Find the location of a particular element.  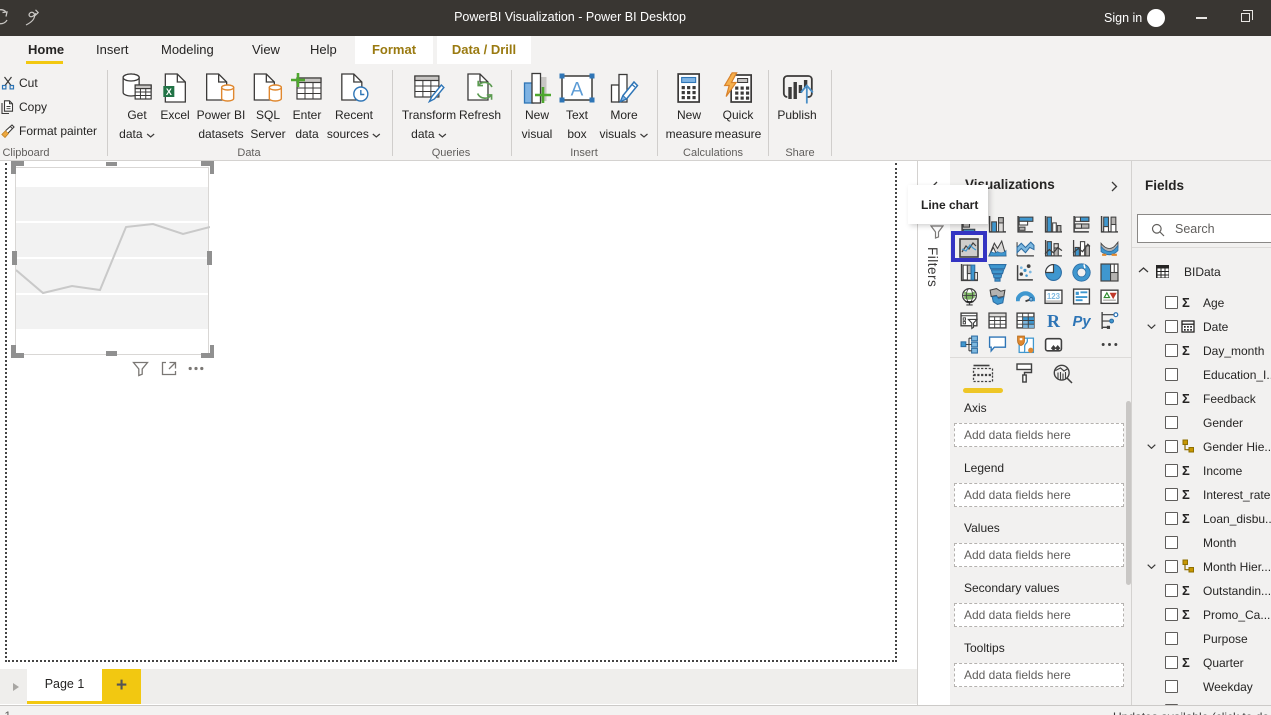

svg-text: X is located at coordinates (168, 92).